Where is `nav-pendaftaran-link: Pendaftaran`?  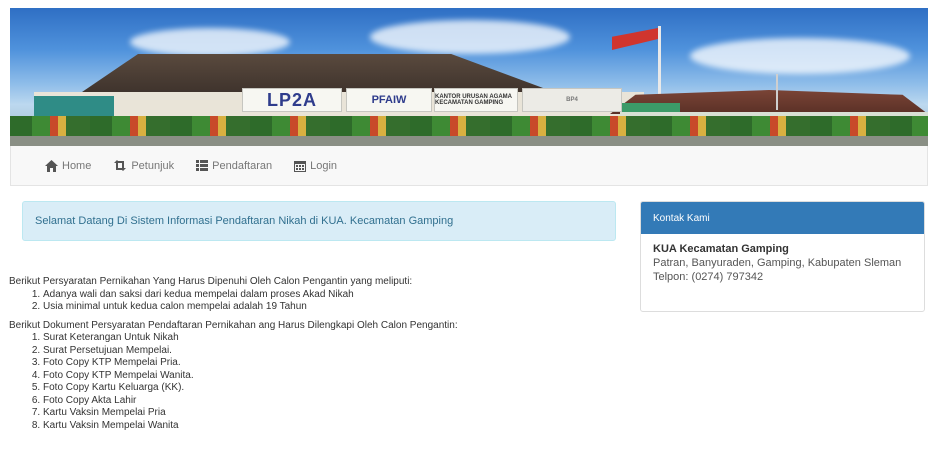 nav-pendaftaran-link: Pendaftaran is located at coordinates (234, 166).